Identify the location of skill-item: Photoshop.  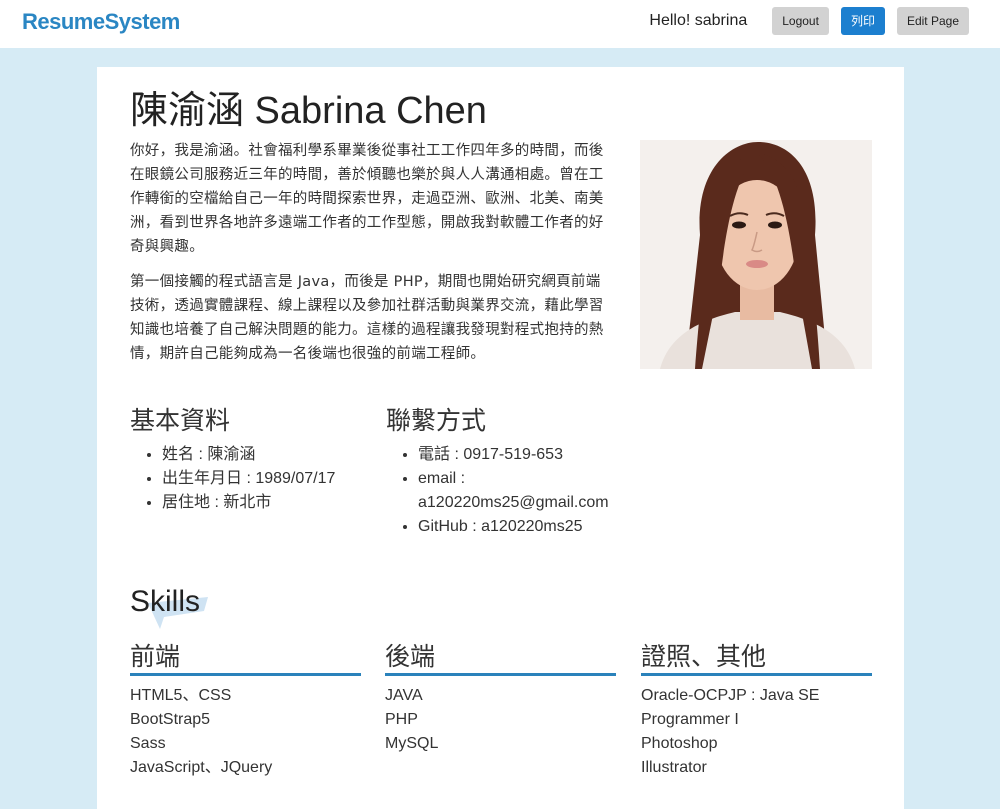
(679, 743).